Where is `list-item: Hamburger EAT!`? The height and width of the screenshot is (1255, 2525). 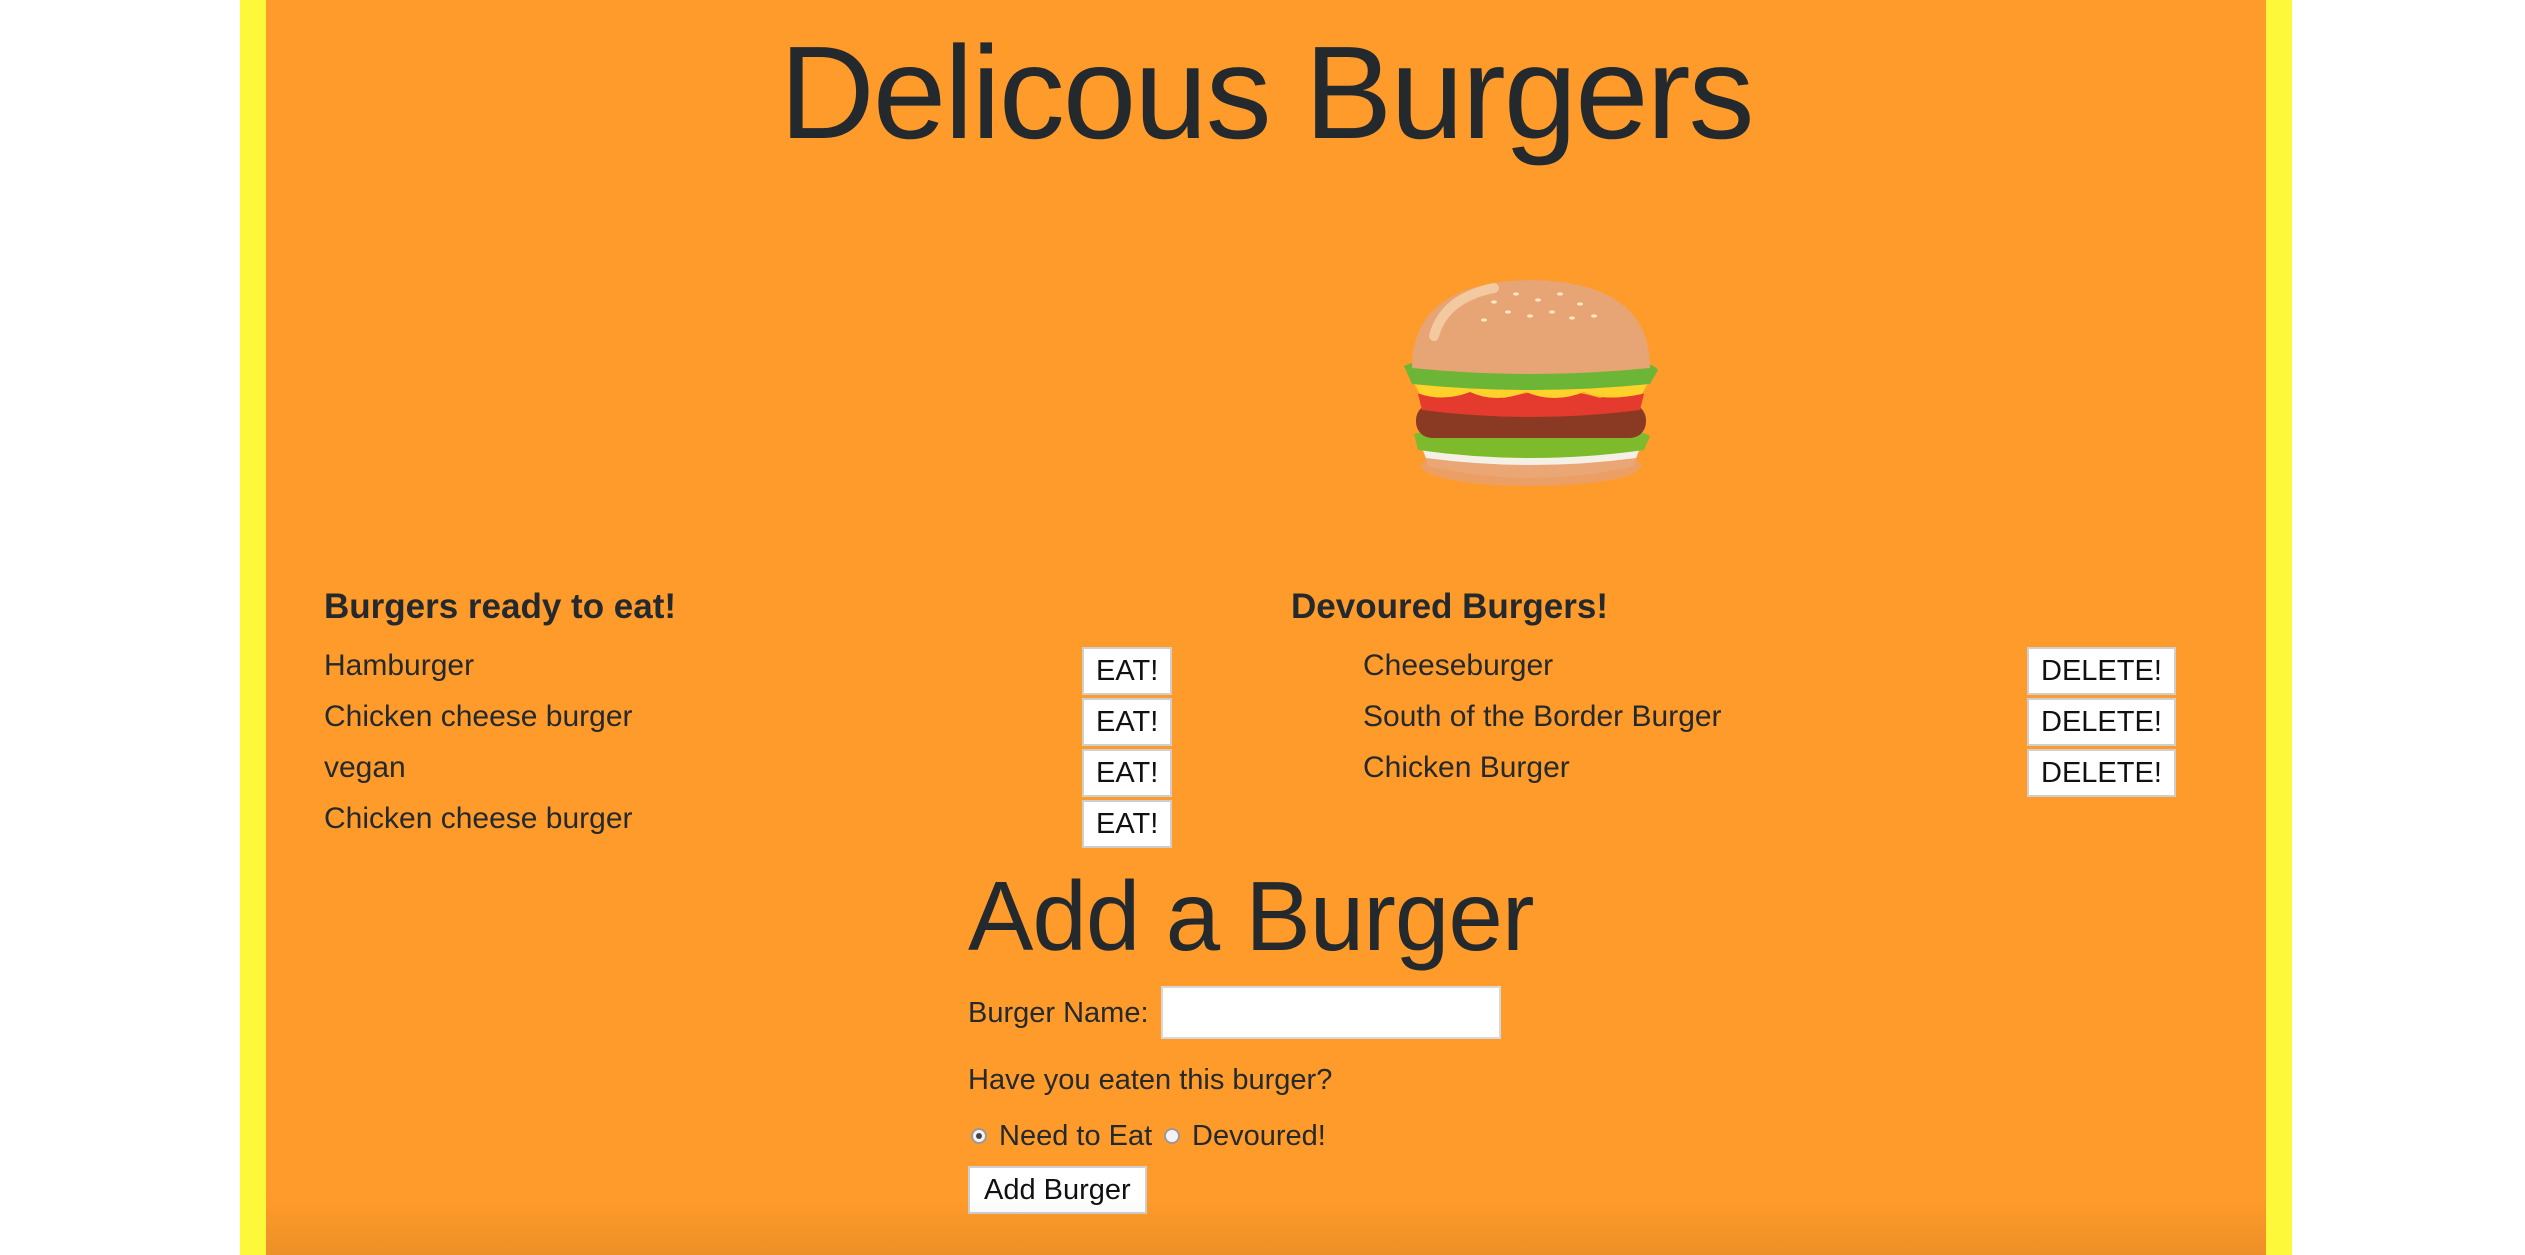 list-item: Hamburger EAT! is located at coordinates (751, 670).